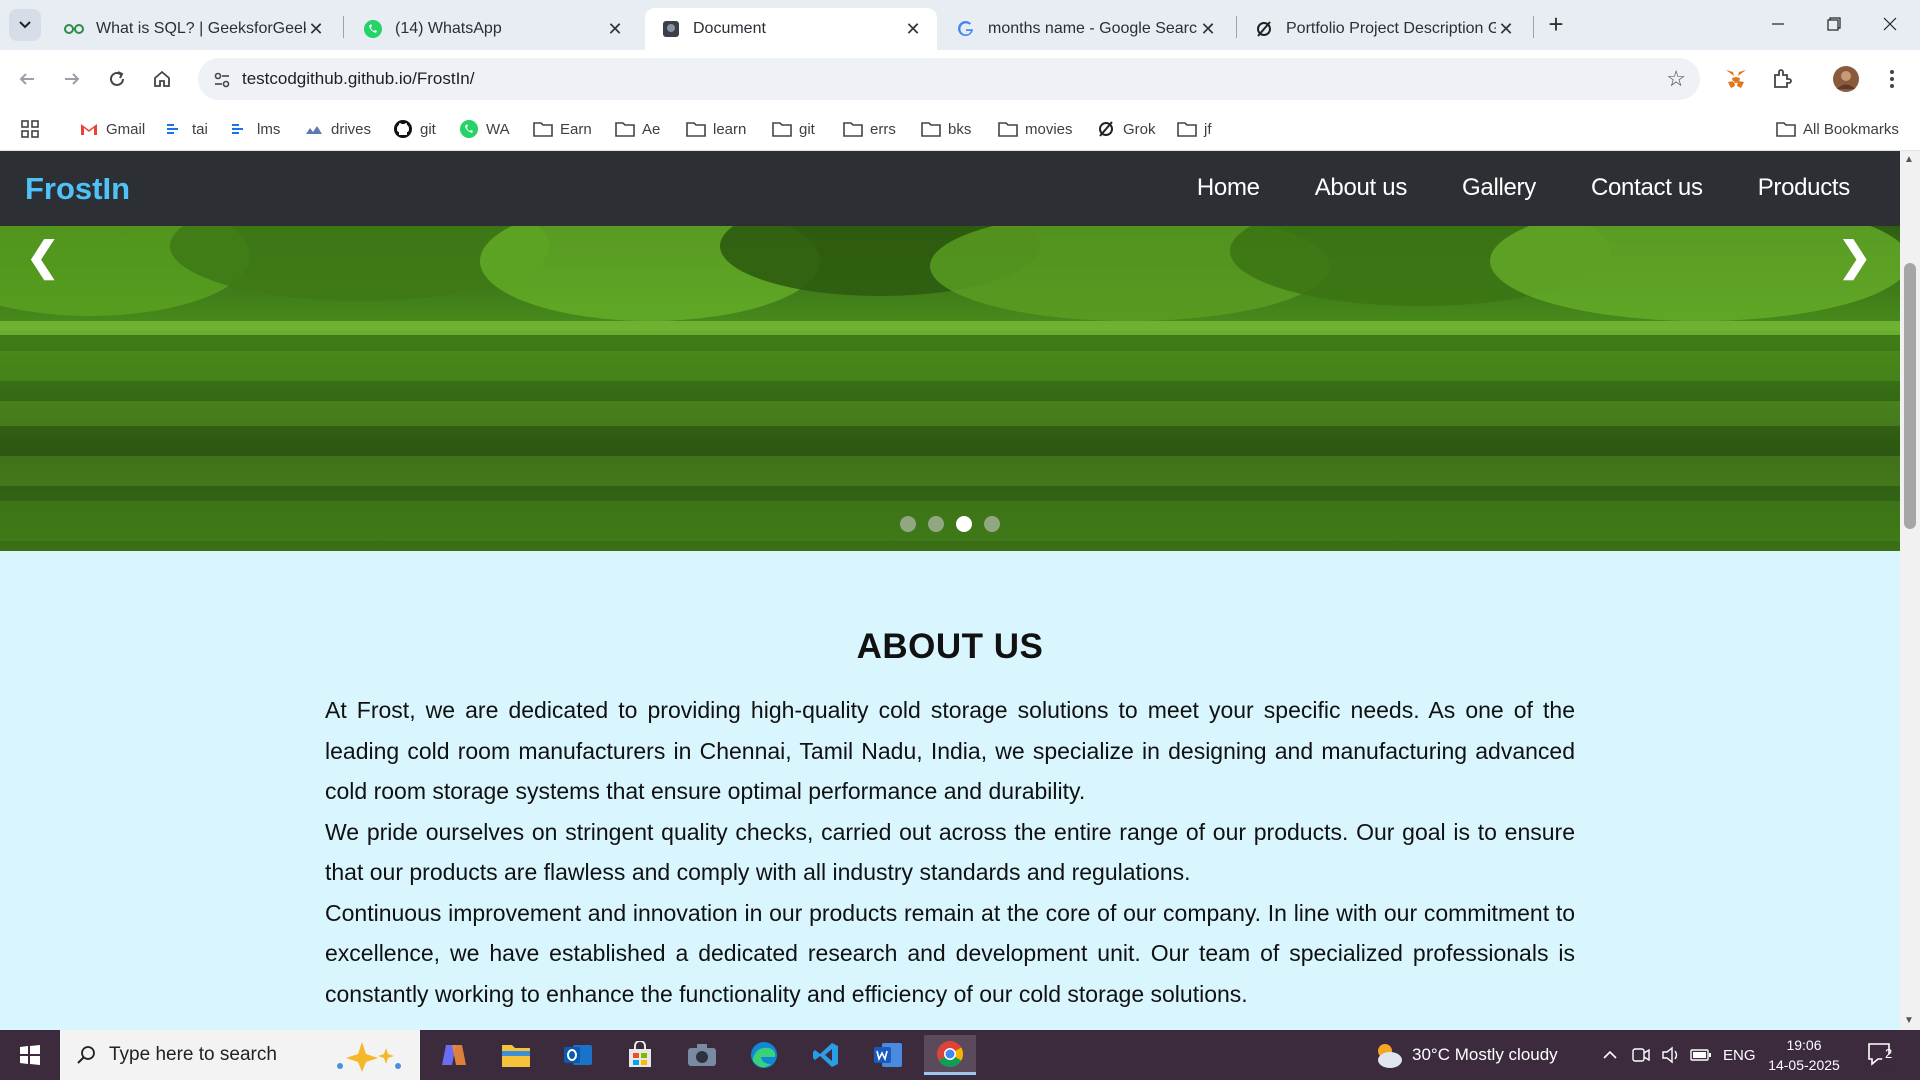  Describe the element at coordinates (949, 79) in the screenshot. I see `address-bar: testcodgithub.github.io/FrostIn/ ☆` at that location.